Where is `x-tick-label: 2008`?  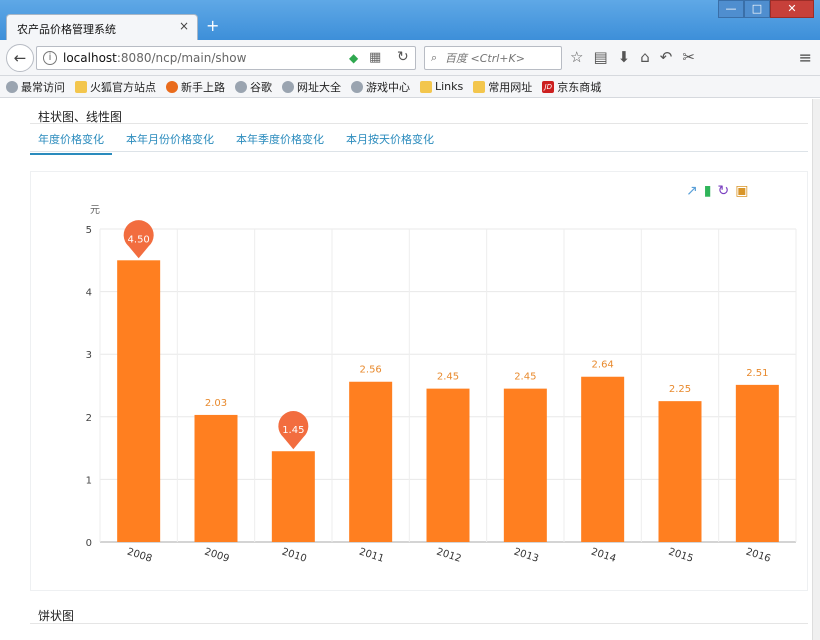
x-tick-label: 2008 is located at coordinates (140, 555).